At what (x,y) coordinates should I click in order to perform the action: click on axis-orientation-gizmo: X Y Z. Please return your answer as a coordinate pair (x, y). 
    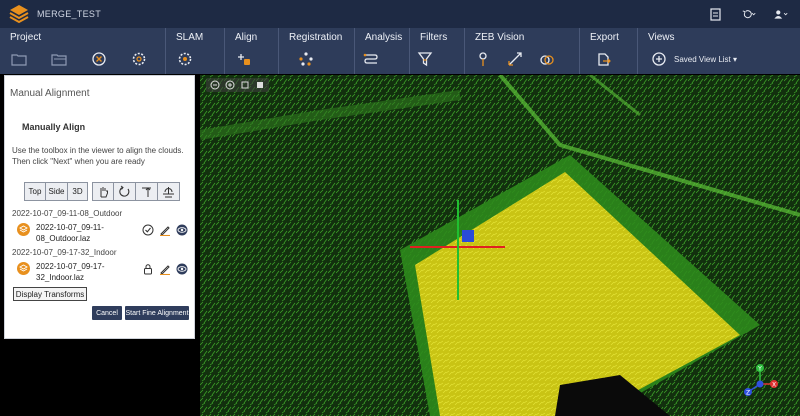
    Looking at the image, I should click on (761, 380).